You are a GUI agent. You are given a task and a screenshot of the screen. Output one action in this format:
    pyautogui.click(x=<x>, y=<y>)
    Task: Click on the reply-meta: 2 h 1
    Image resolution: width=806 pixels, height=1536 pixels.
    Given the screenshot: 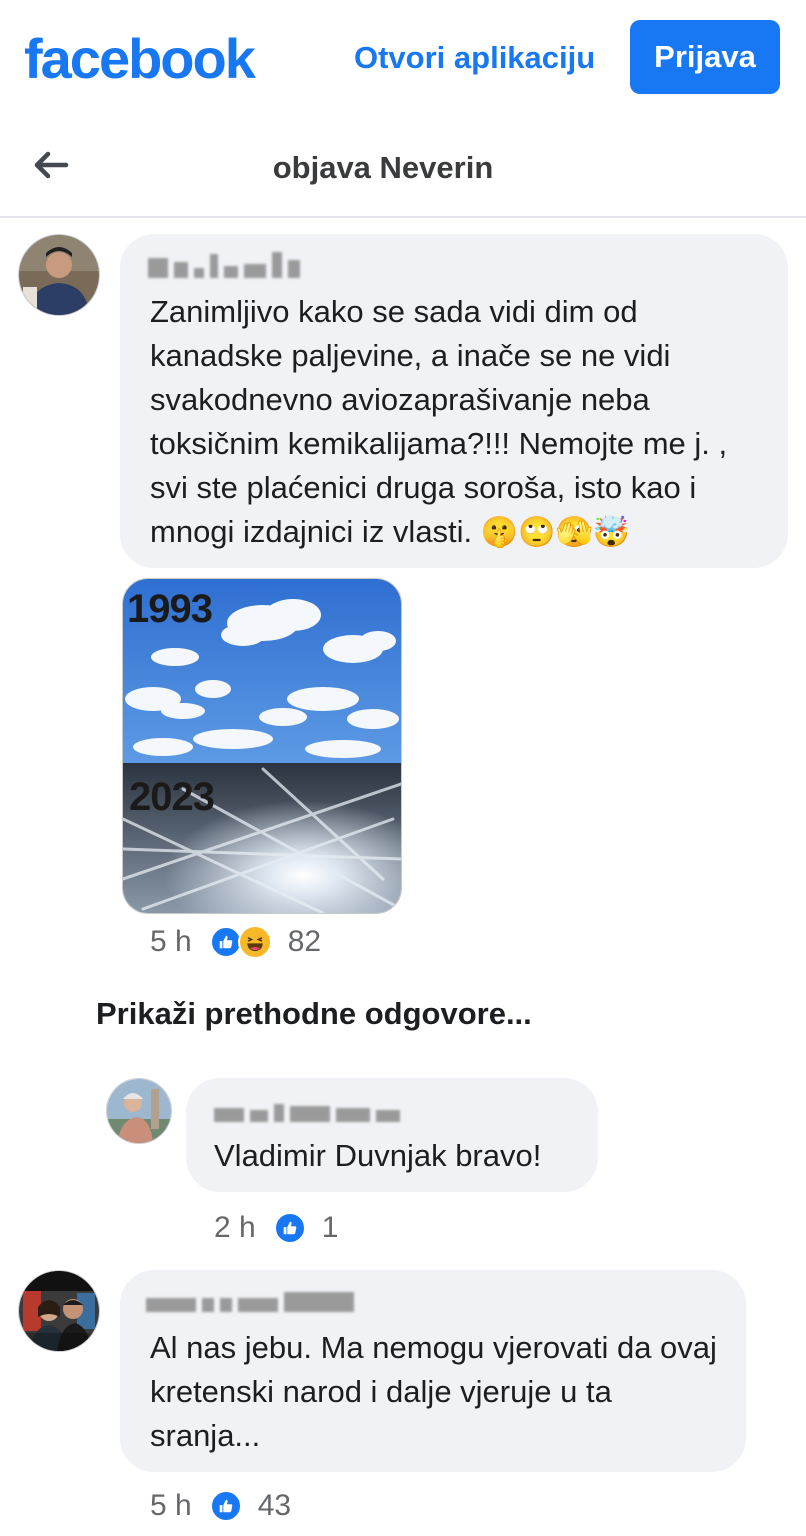 What is the action you would take?
    pyautogui.click(x=276, y=1228)
    